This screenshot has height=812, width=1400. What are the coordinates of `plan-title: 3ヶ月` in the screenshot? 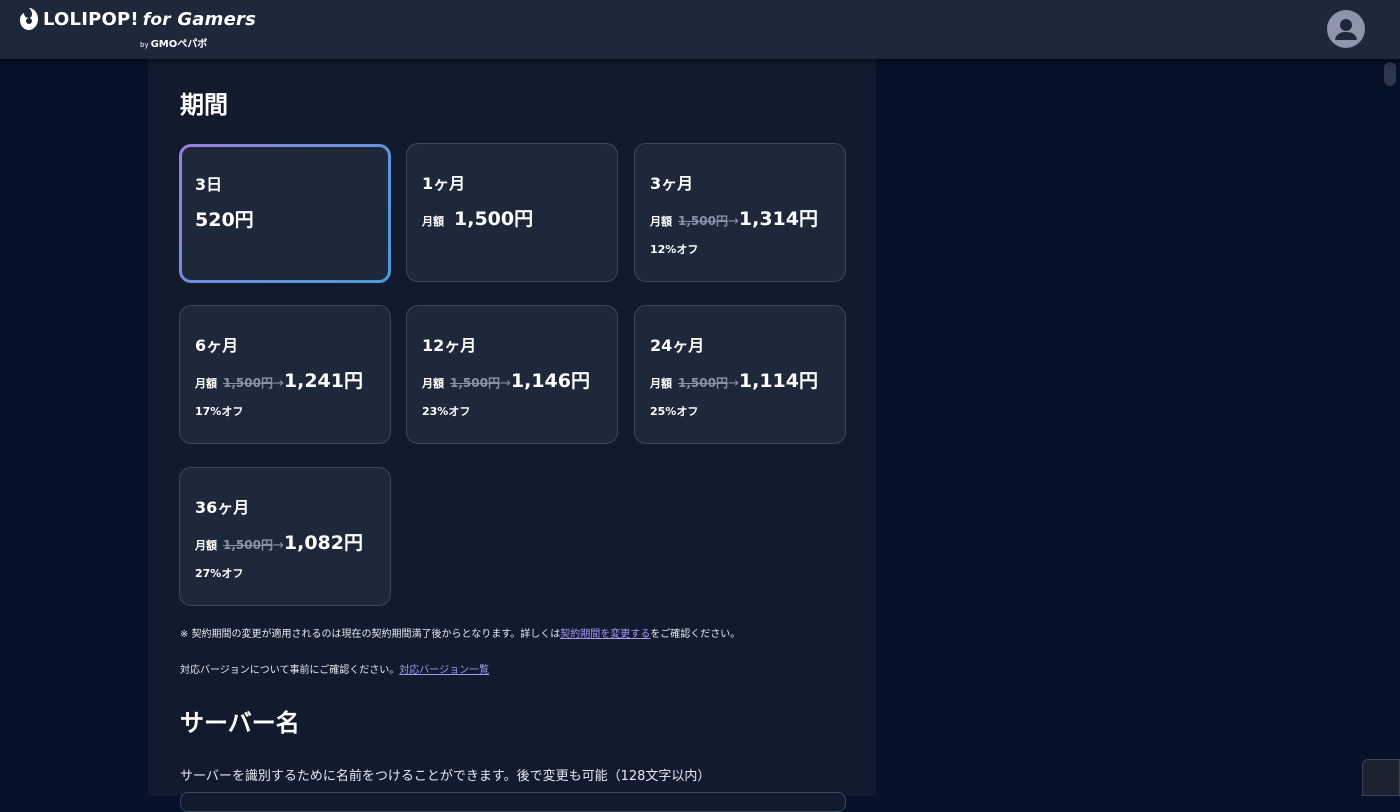 It's located at (672, 183).